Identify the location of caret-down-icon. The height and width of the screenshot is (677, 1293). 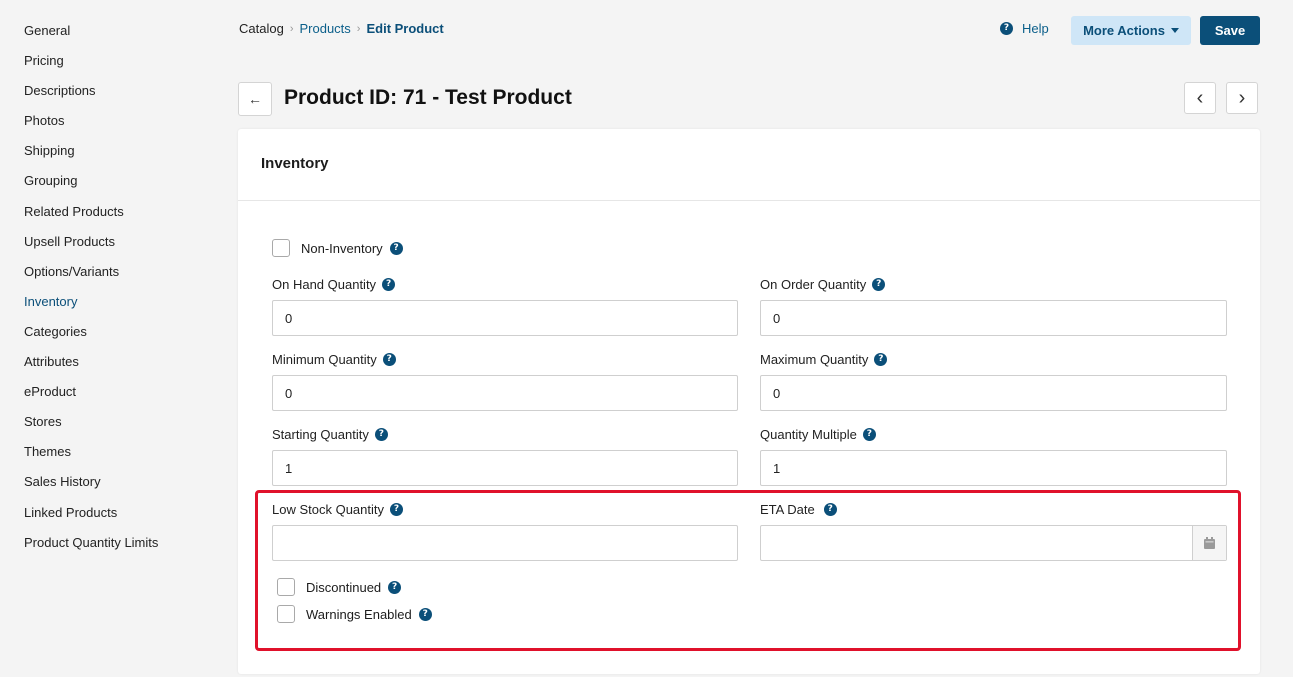
(1174, 30).